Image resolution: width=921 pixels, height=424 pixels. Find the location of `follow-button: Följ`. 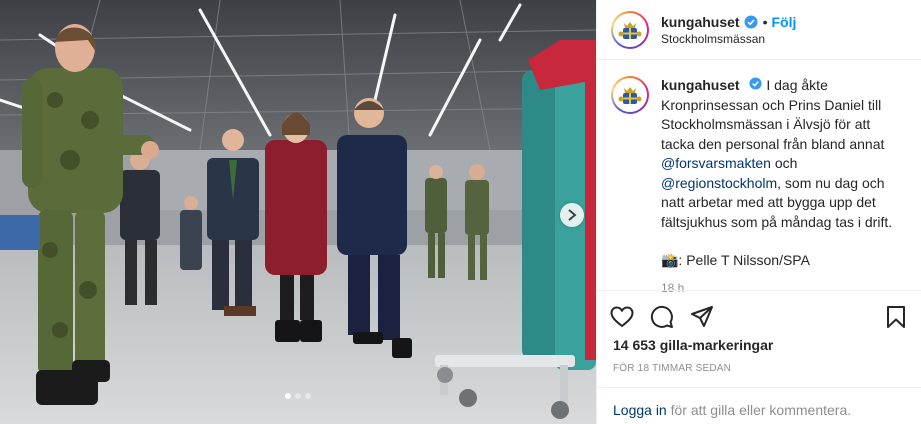

follow-button: Följ is located at coordinates (783, 22).